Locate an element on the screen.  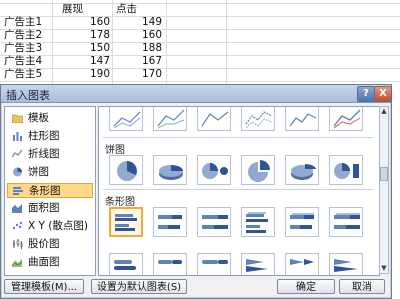
section-divider is located at coordinates (238, 189).